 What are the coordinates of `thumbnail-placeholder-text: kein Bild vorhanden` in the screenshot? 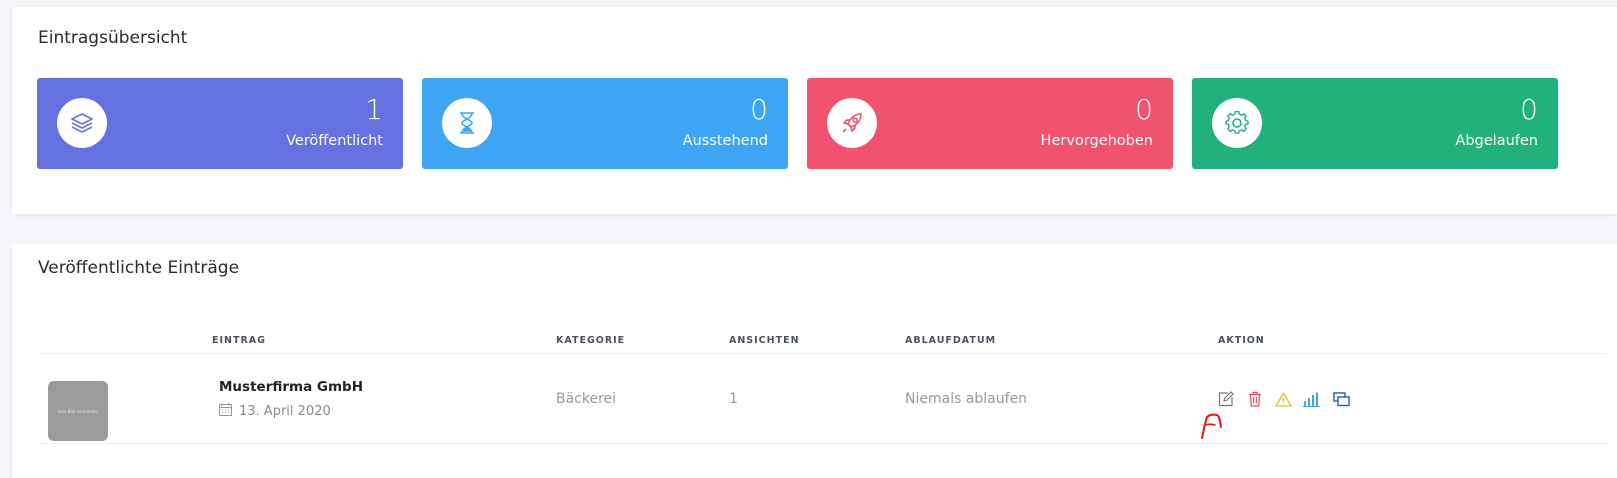 It's located at (78, 411).